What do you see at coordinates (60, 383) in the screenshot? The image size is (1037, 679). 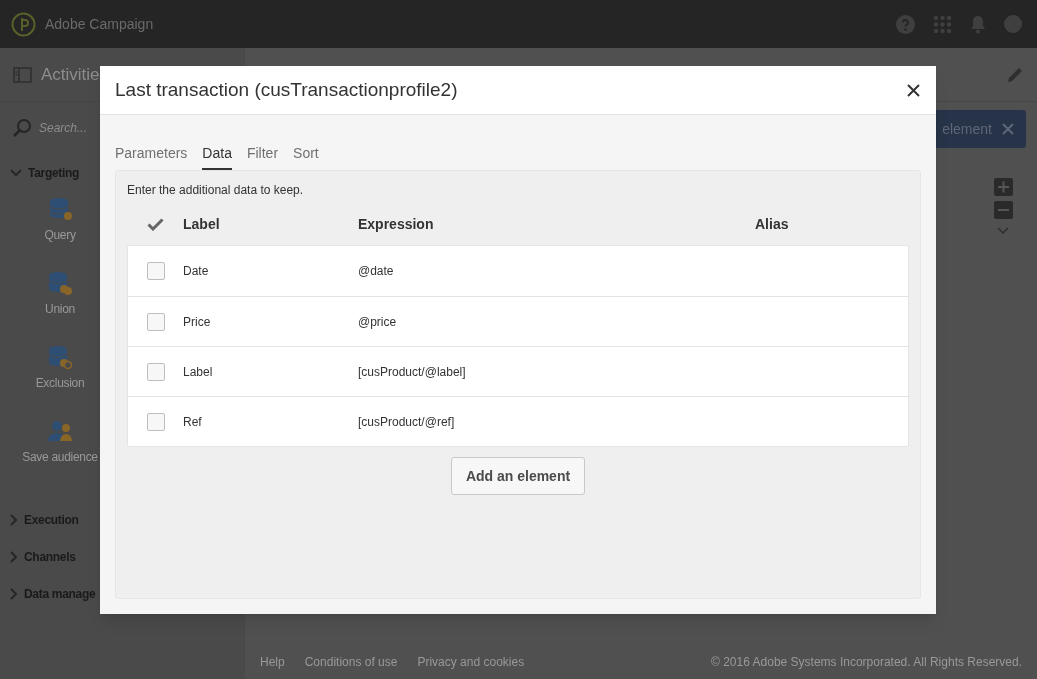 I see `activity-label: Exclusion` at bounding box center [60, 383].